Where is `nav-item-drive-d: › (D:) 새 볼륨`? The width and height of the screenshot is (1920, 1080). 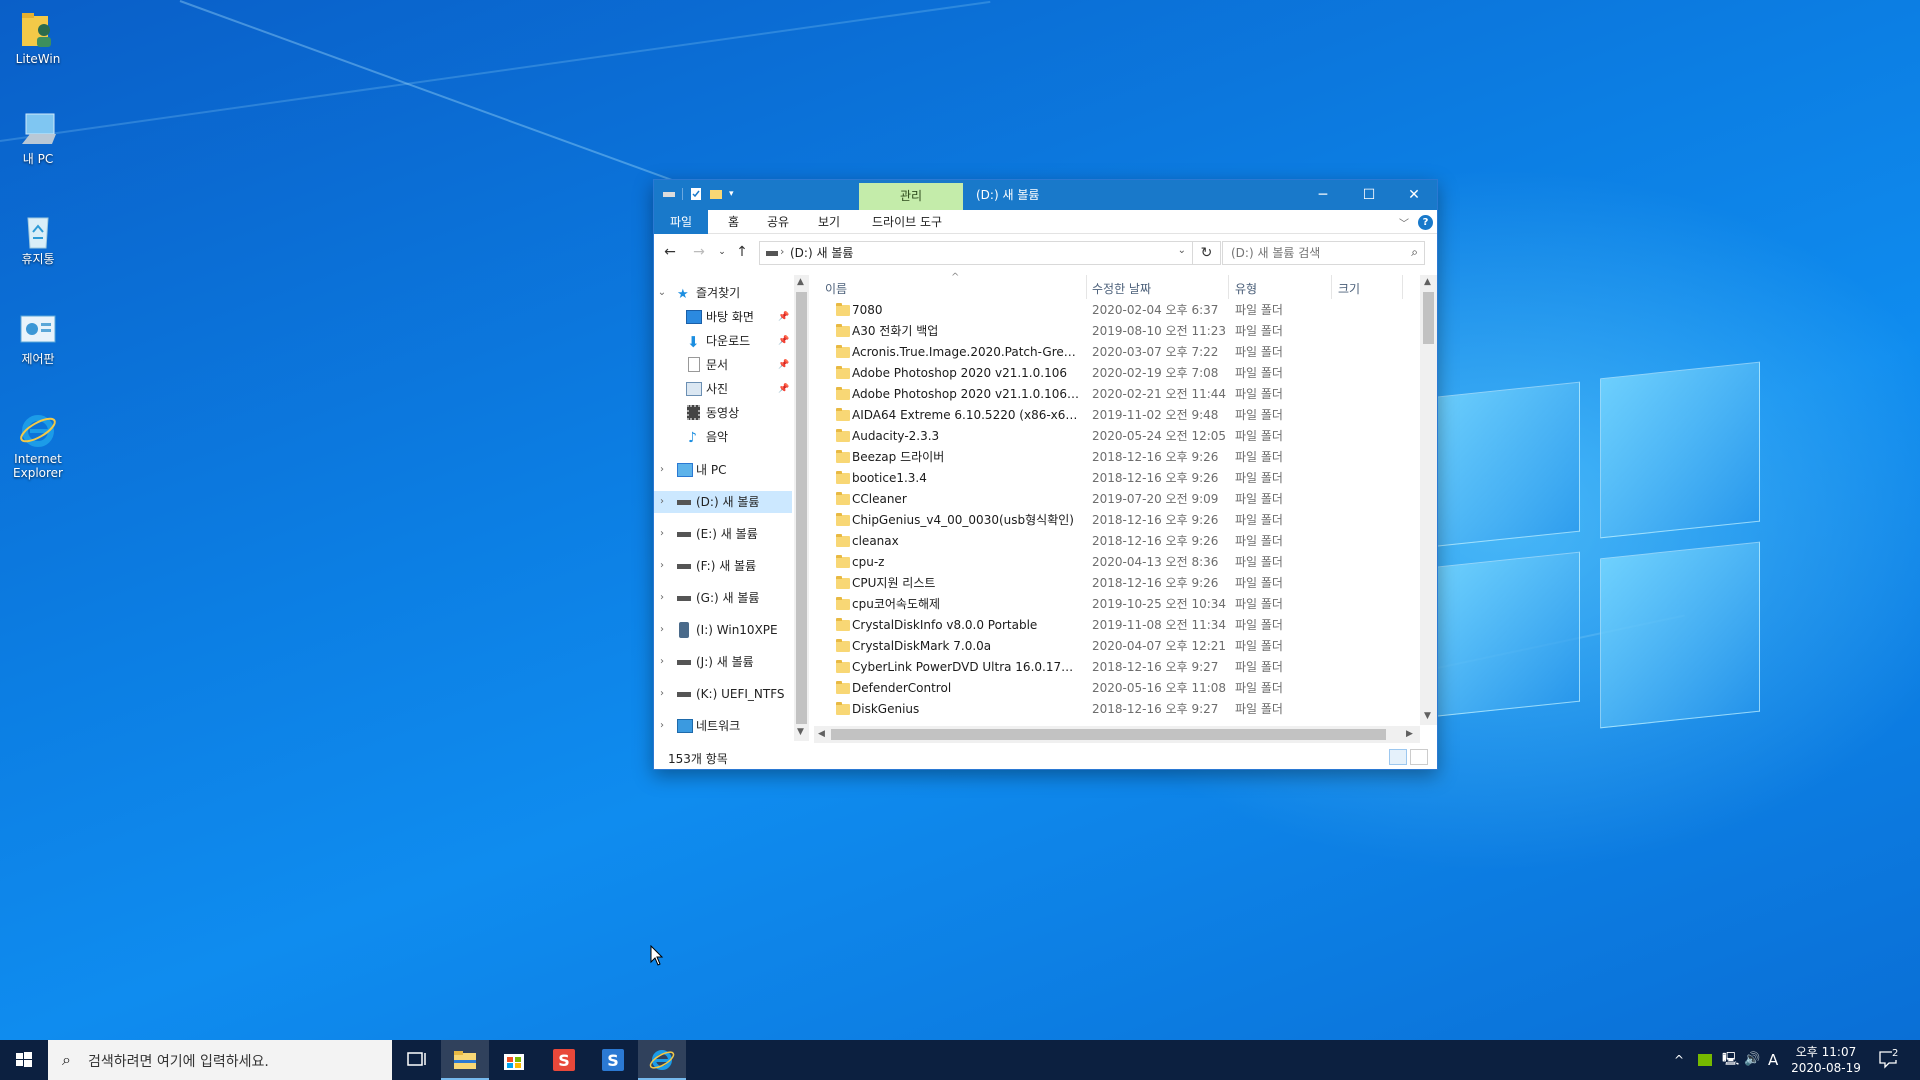 nav-item-drive-d: › (D:) 새 볼륨 is located at coordinates (723, 502).